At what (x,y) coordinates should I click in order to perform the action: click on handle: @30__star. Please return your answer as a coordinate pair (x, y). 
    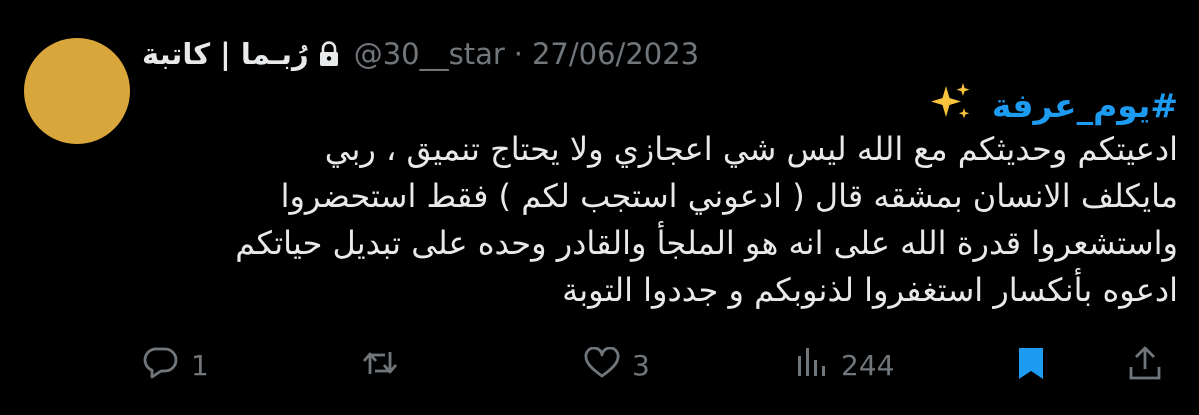
    Looking at the image, I should click on (429, 54).